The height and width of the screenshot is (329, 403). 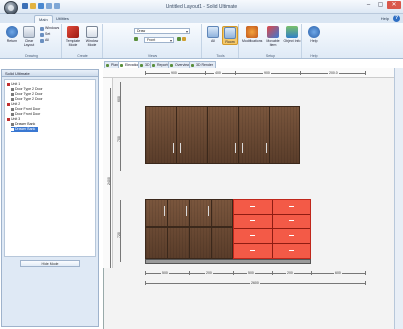 What do you see at coordinates (73, 32) in the screenshot?
I see `template-mode-icon` at bounding box center [73, 32].